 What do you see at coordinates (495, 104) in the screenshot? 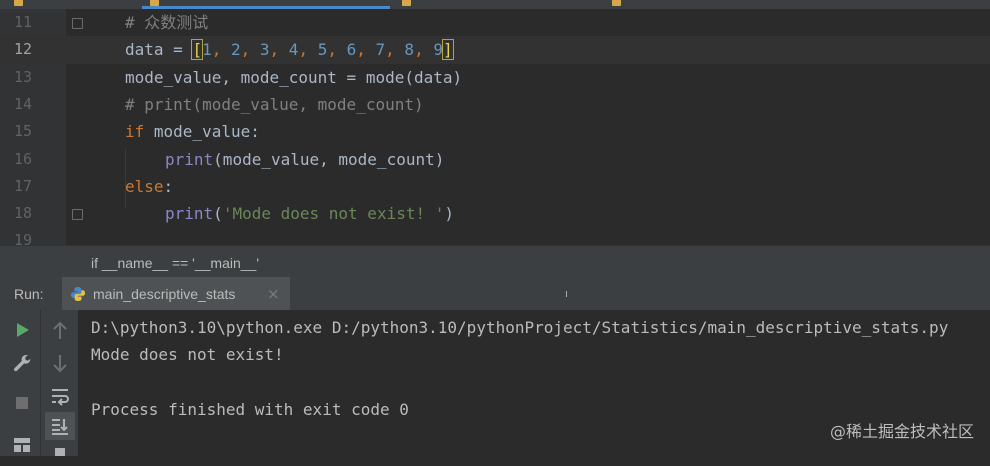
I see `code-line: 14 # print(mode_value, mode_count)` at bounding box center [495, 104].